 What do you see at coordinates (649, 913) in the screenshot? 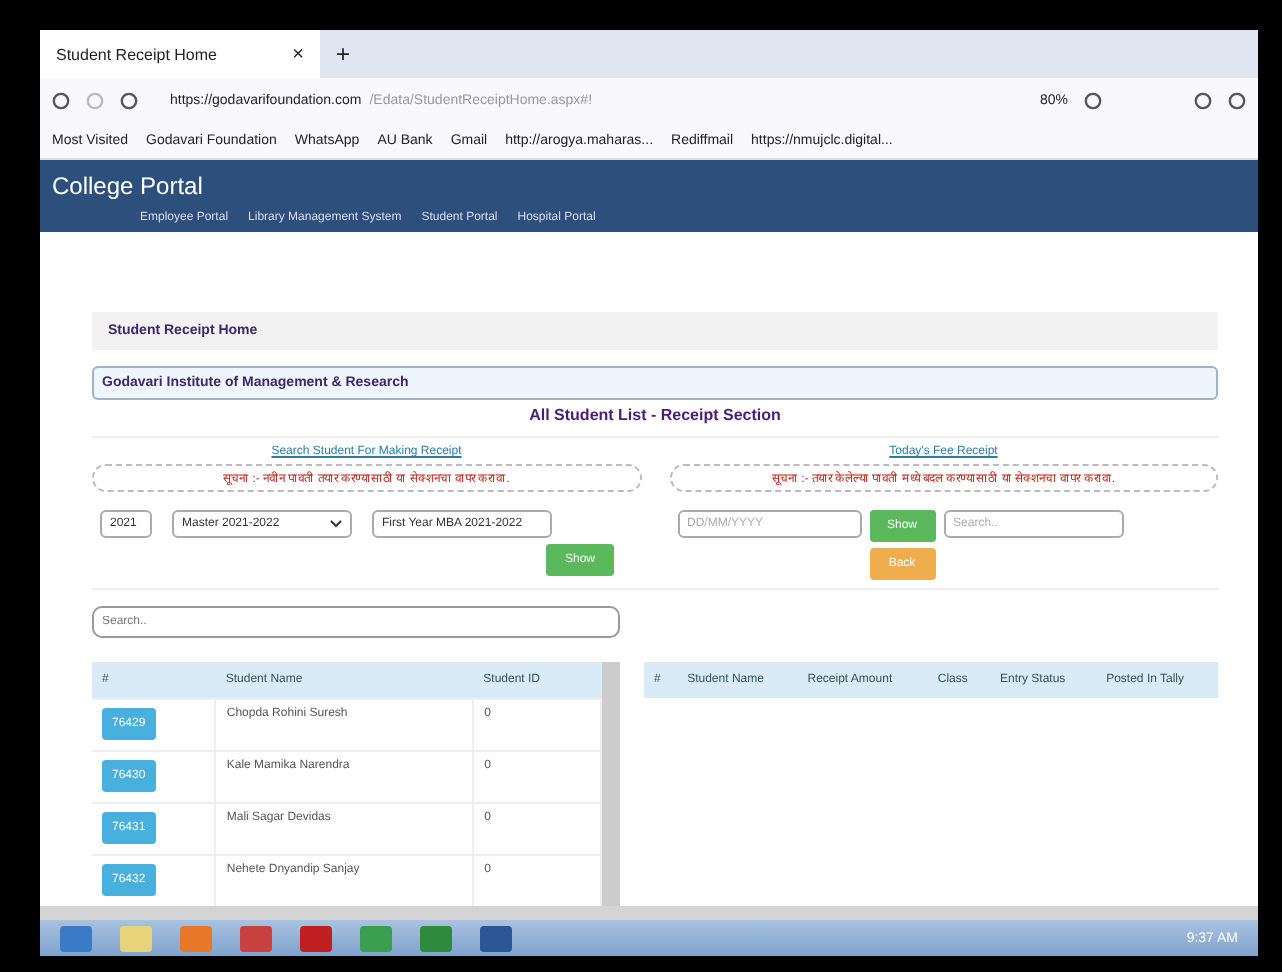
I see `horizontal-scrollbar` at bounding box center [649, 913].